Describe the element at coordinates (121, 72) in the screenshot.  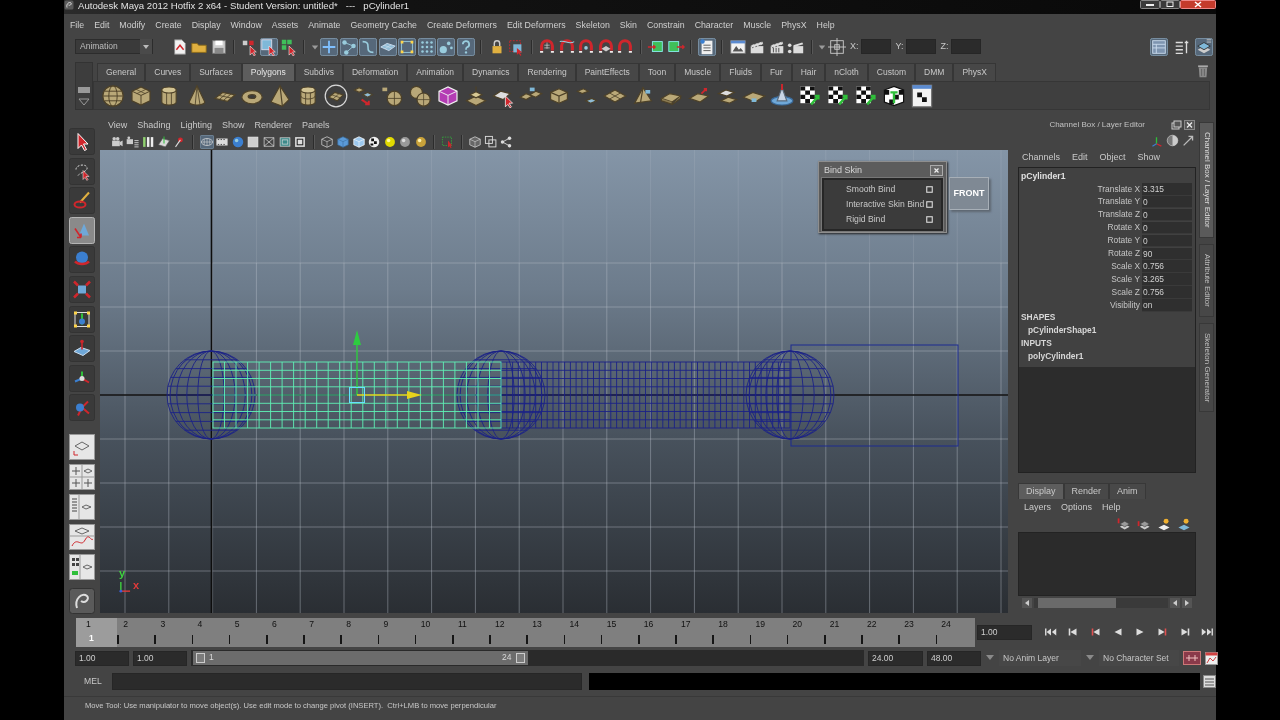
I see `shelf-tab: General` at that location.